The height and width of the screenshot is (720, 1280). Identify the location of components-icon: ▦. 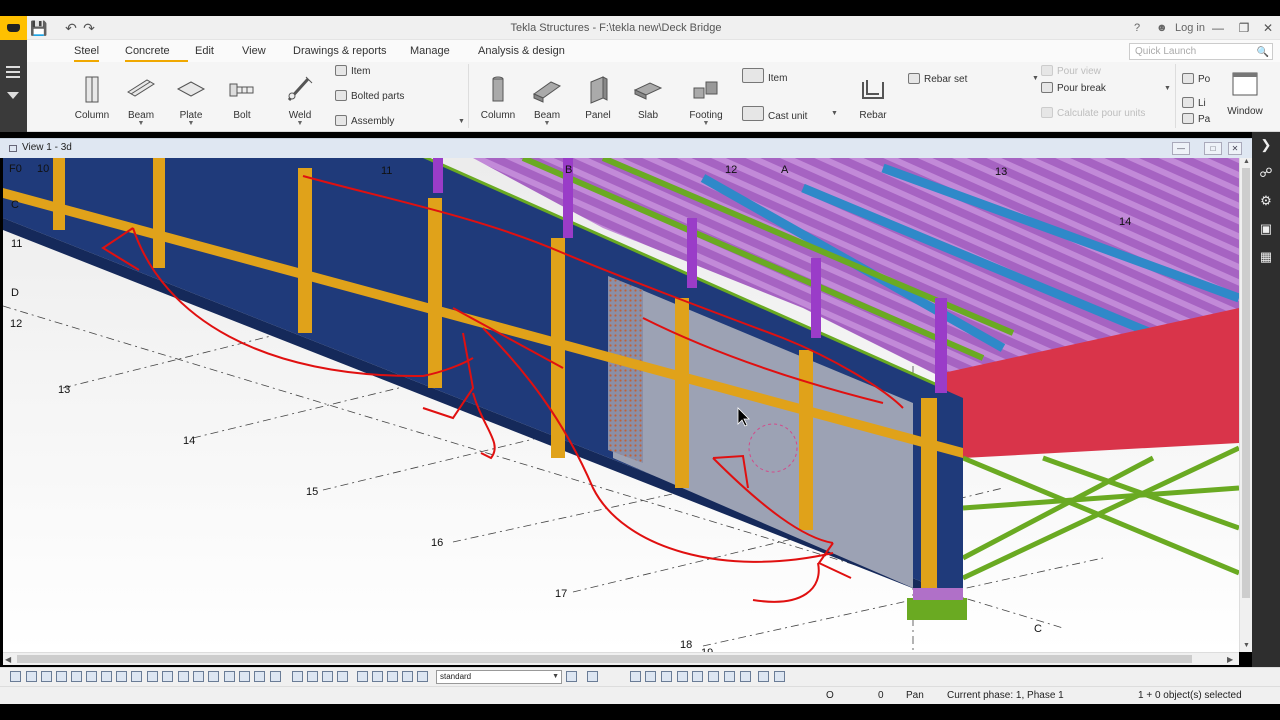
(1266, 257).